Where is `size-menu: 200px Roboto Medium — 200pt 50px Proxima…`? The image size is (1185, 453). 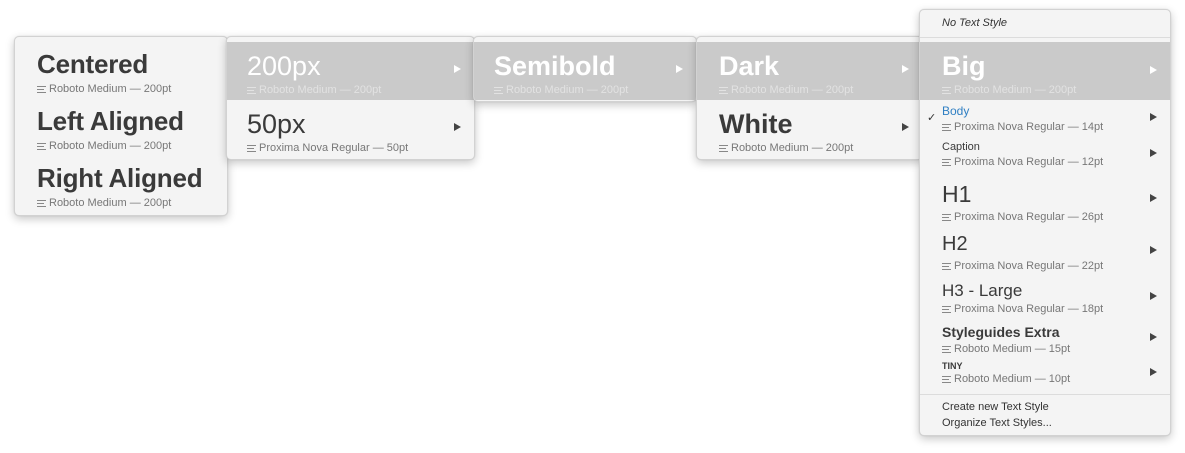 size-menu: 200px Roboto Medium — 200pt 50px Proxima… is located at coordinates (350, 98).